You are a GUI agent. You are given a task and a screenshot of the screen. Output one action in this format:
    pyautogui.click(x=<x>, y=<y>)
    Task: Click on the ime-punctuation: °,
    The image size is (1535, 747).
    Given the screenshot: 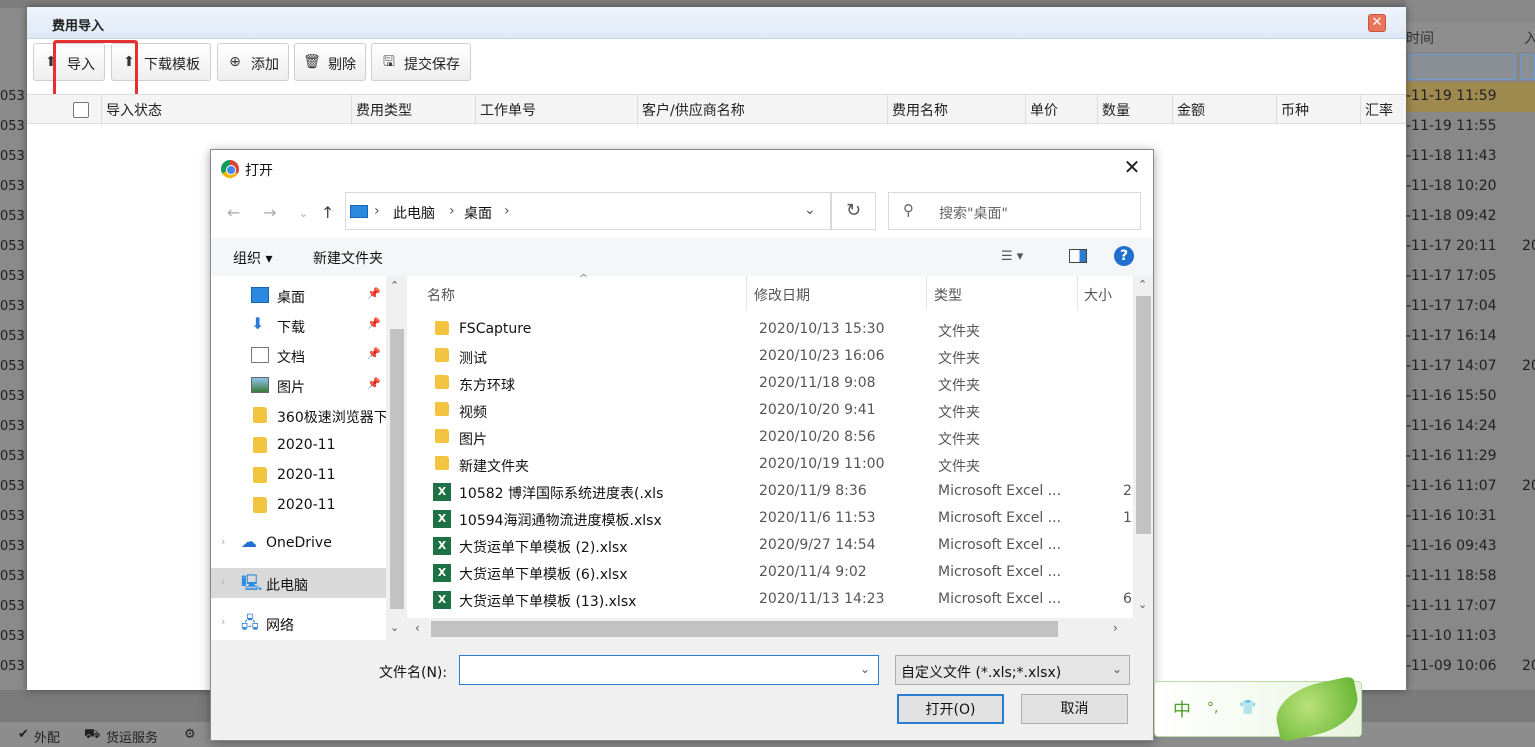 What is the action you would take?
    pyautogui.click(x=1212, y=708)
    